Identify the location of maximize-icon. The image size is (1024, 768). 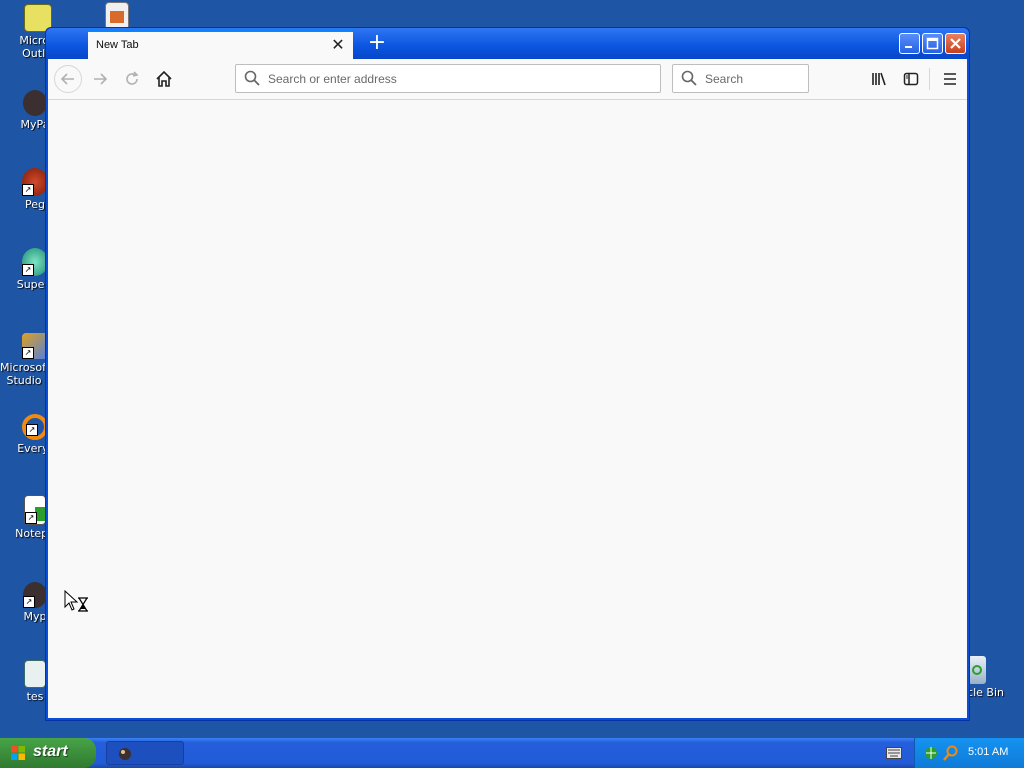
(932, 43).